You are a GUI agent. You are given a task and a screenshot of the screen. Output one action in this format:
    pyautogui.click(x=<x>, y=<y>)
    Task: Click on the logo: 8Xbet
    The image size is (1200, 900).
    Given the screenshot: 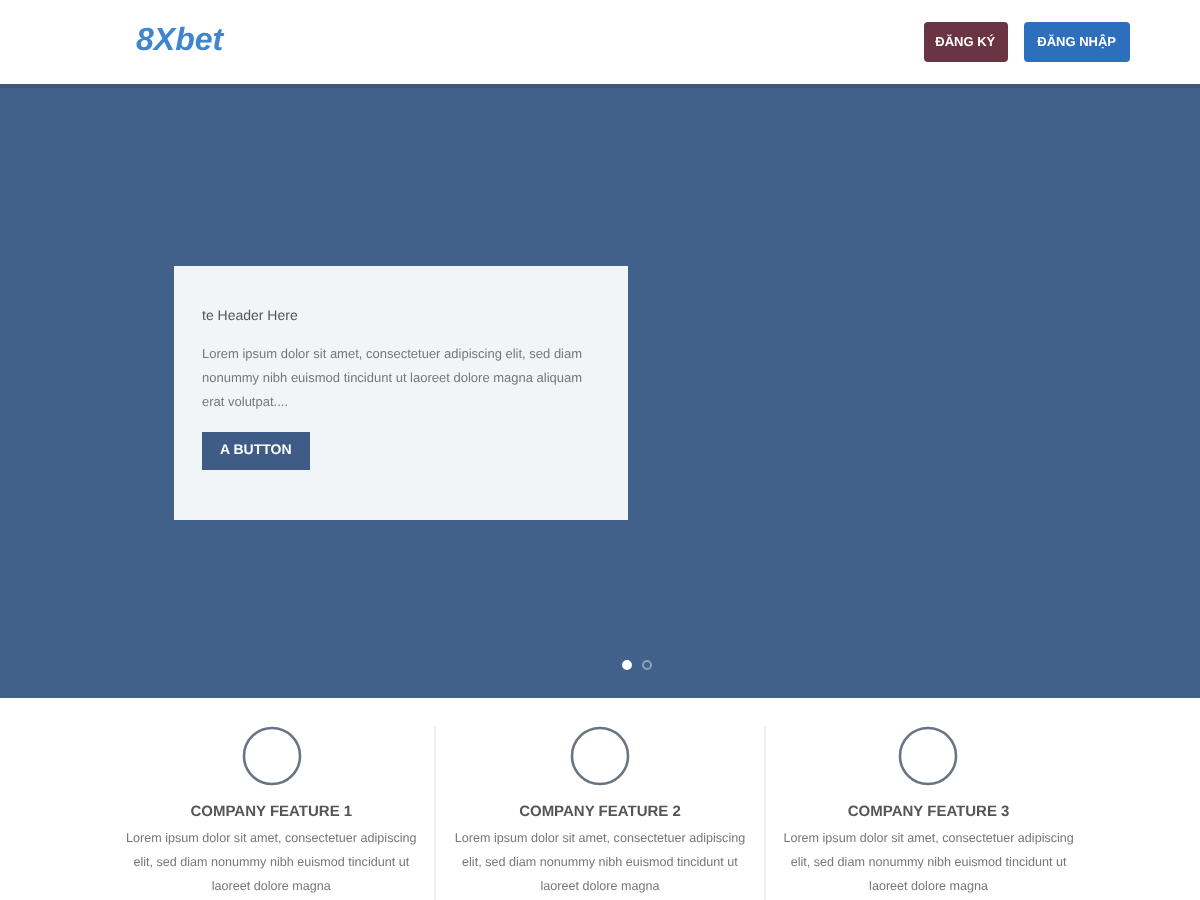 What is the action you would take?
    pyautogui.click(x=180, y=42)
    